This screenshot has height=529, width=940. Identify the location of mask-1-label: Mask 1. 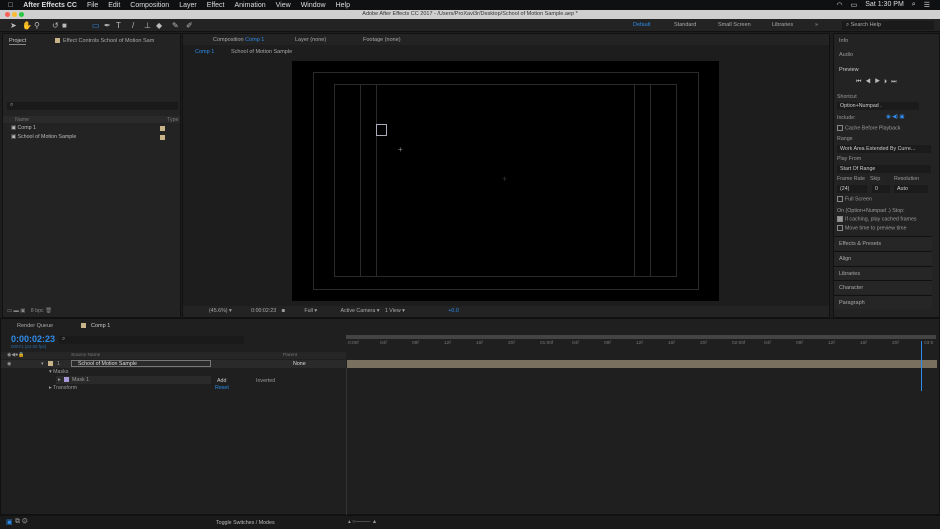
(80, 380).